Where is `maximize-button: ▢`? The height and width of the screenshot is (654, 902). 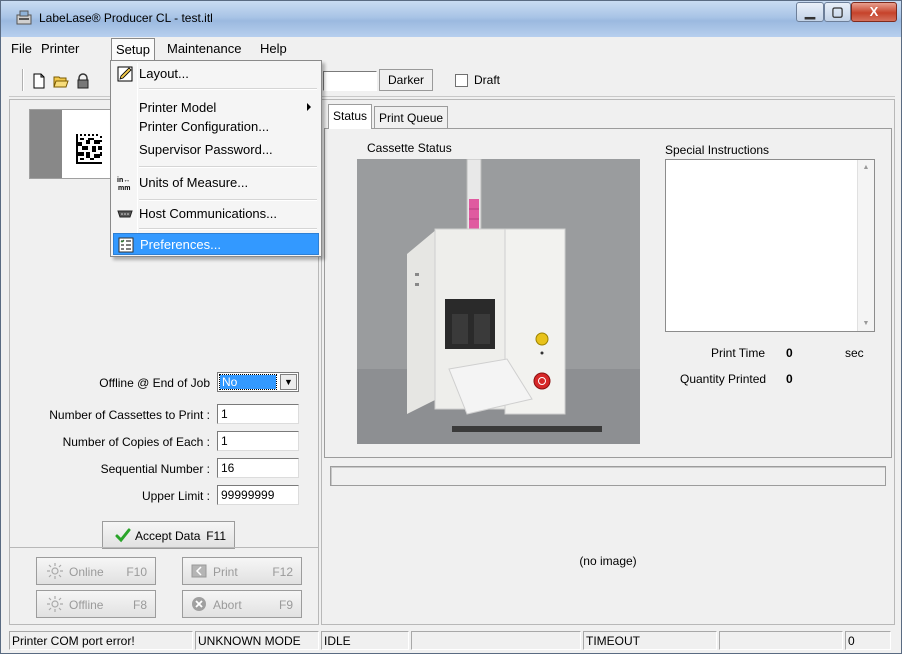
maximize-button: ▢ is located at coordinates (837, 12).